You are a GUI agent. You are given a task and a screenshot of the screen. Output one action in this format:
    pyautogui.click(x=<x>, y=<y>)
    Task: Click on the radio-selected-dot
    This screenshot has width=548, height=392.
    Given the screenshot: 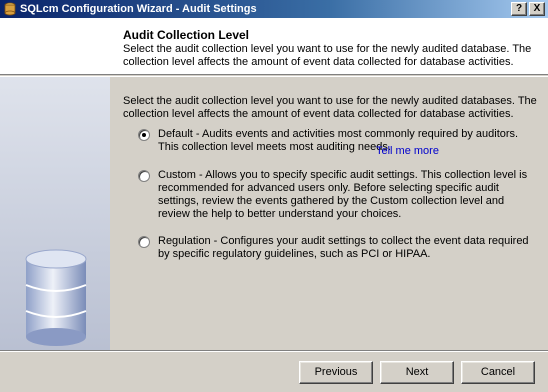 What is the action you would take?
    pyautogui.click(x=144, y=135)
    